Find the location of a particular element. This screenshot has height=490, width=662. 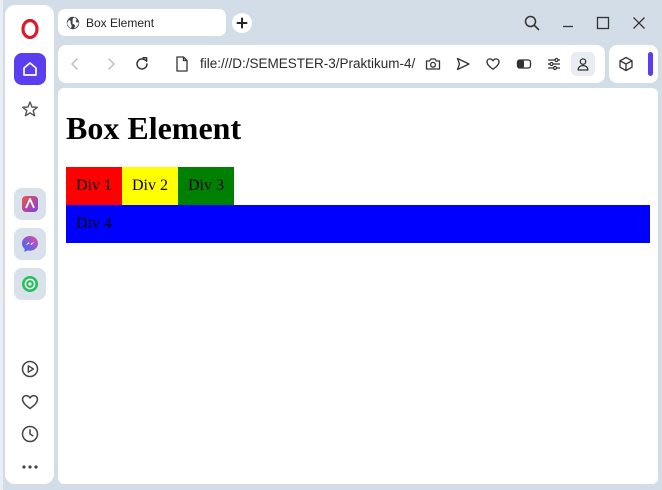

maximize-icon is located at coordinates (603, 23).